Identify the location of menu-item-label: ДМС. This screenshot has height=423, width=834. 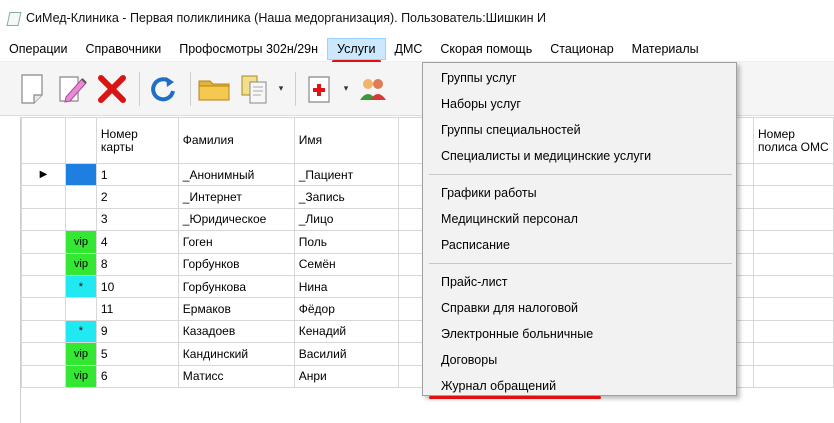
(408, 48).